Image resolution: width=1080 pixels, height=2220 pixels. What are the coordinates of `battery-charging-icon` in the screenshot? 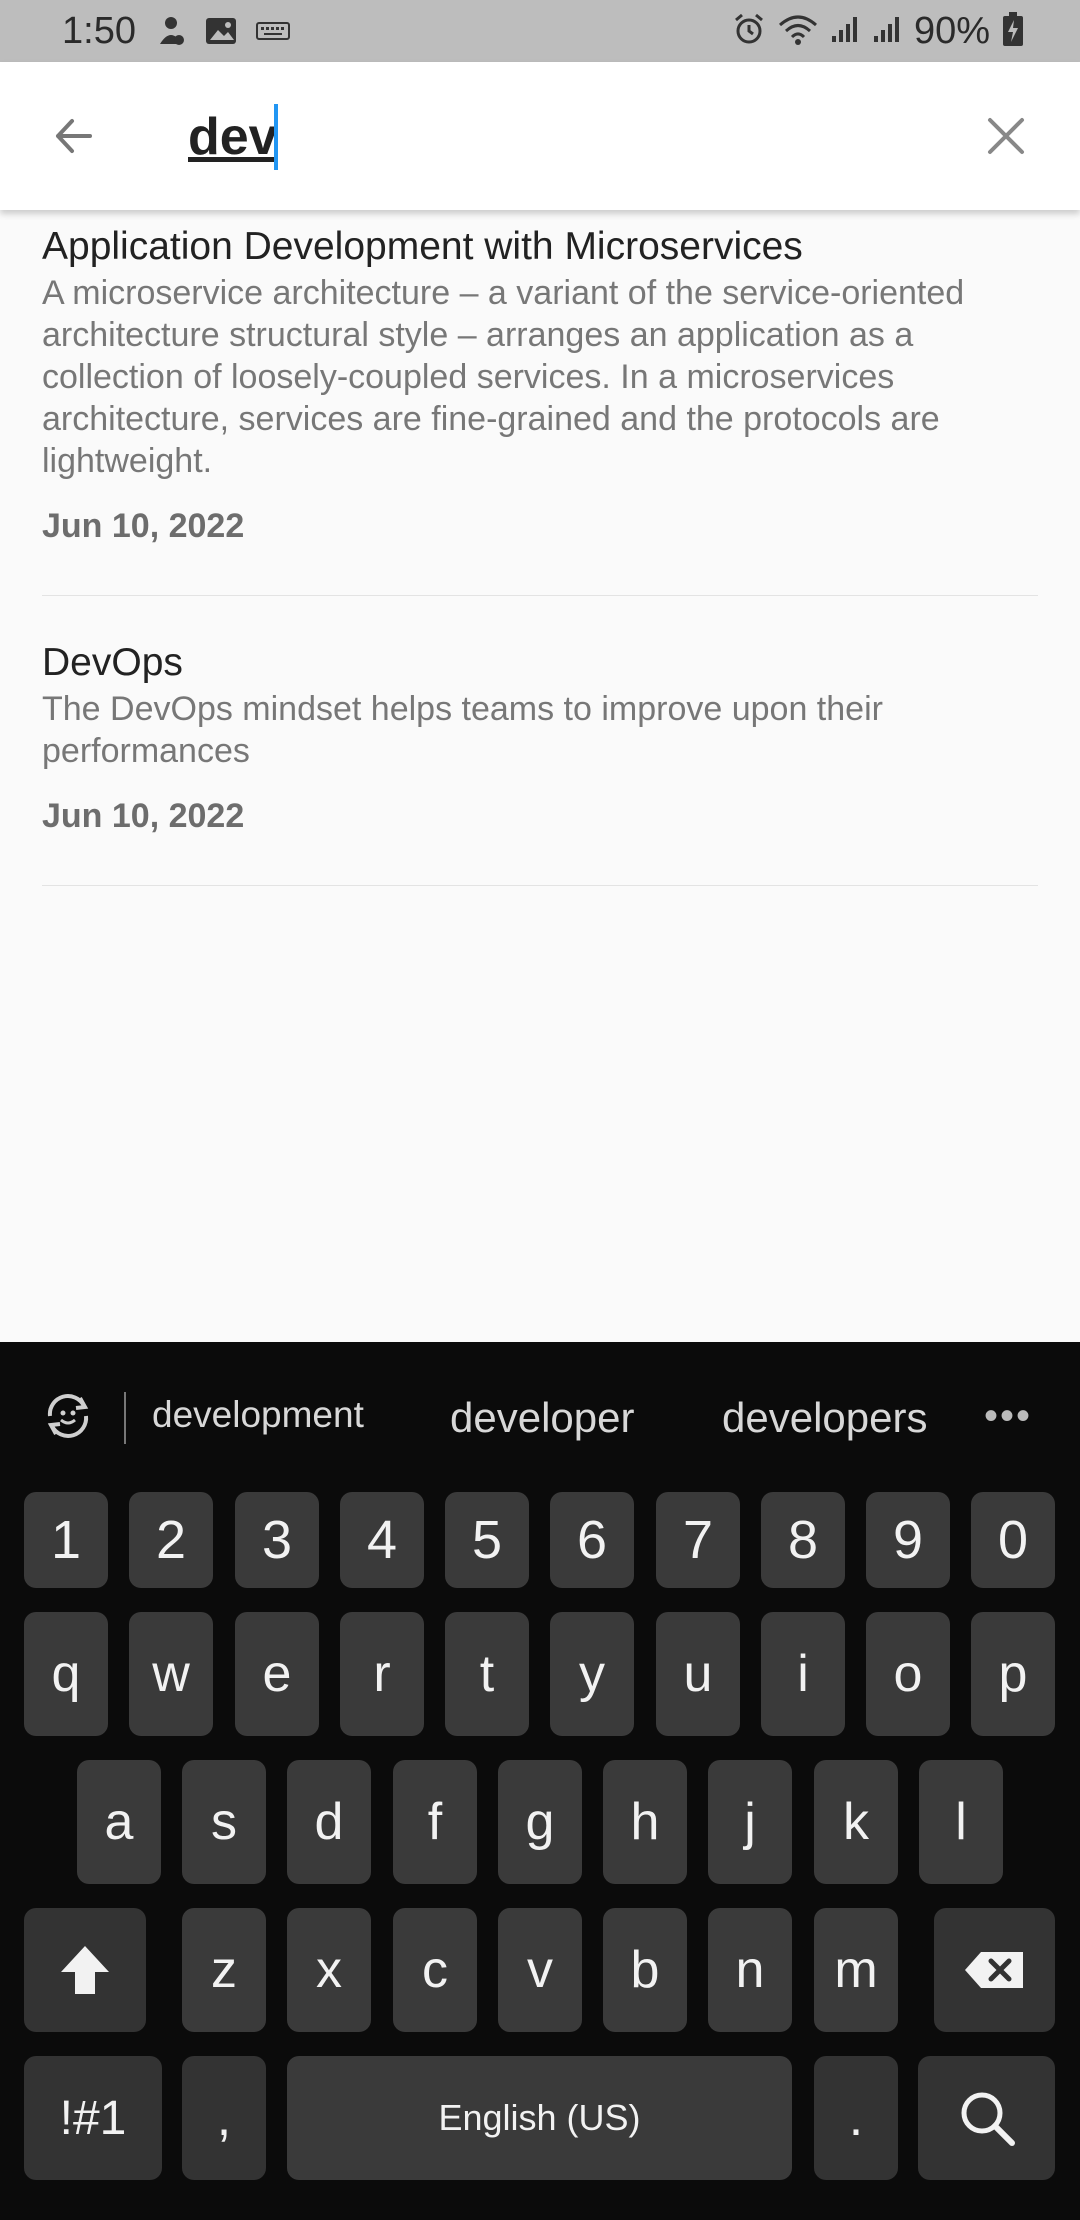 It's located at (1013, 31).